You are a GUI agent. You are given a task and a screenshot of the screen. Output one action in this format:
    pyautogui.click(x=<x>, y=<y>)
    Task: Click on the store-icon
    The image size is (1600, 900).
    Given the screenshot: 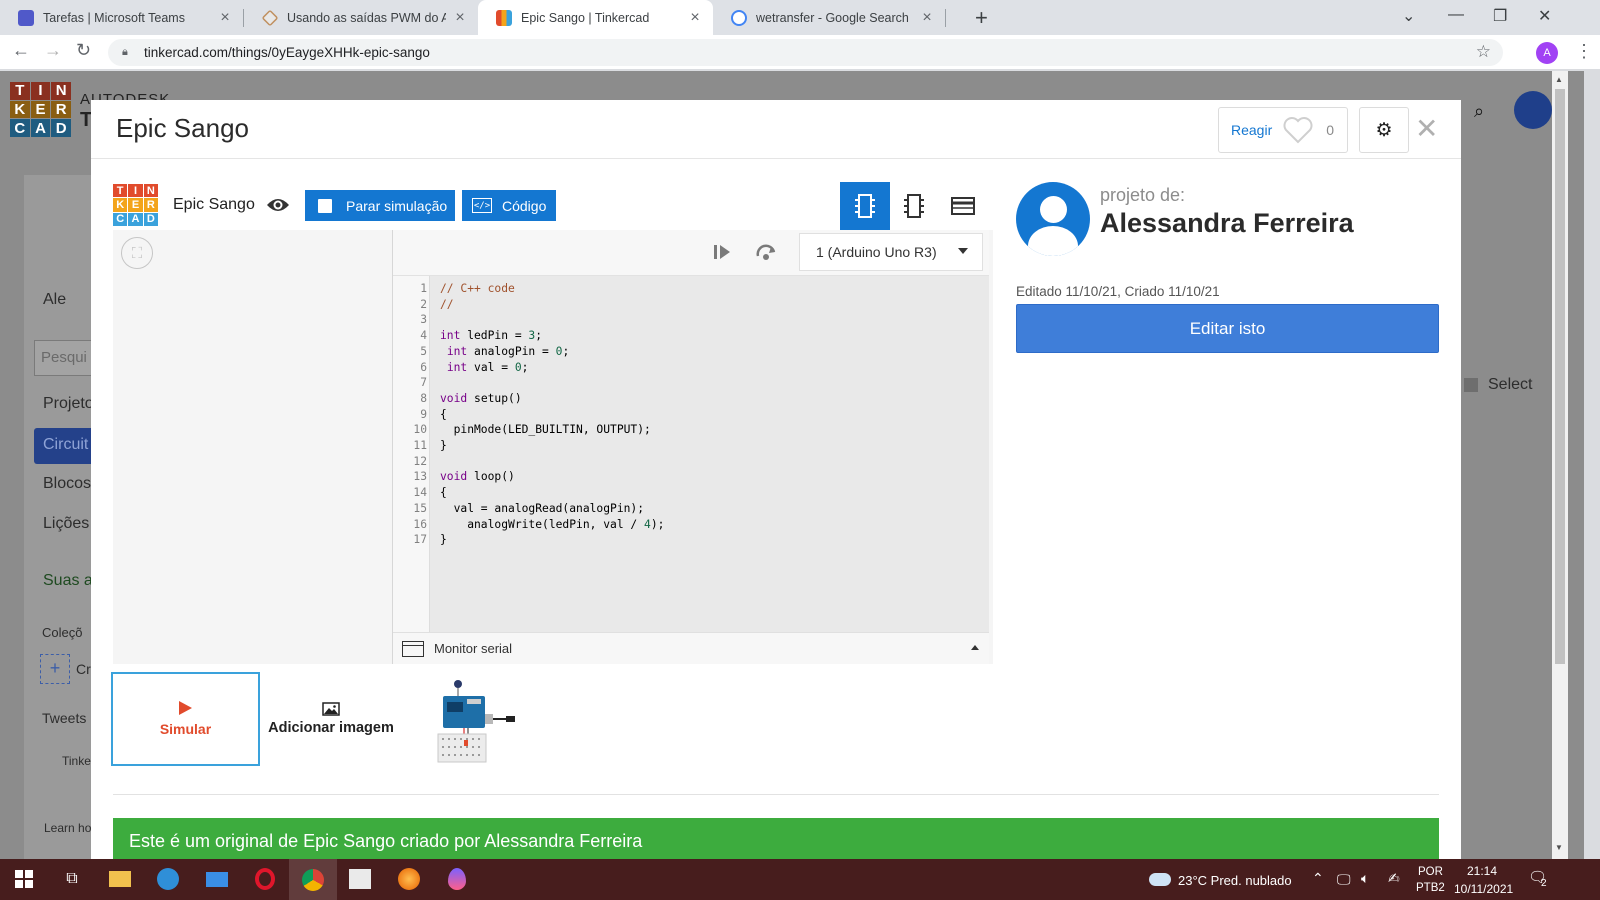 What is the action you would take?
    pyautogui.click(x=360, y=879)
    